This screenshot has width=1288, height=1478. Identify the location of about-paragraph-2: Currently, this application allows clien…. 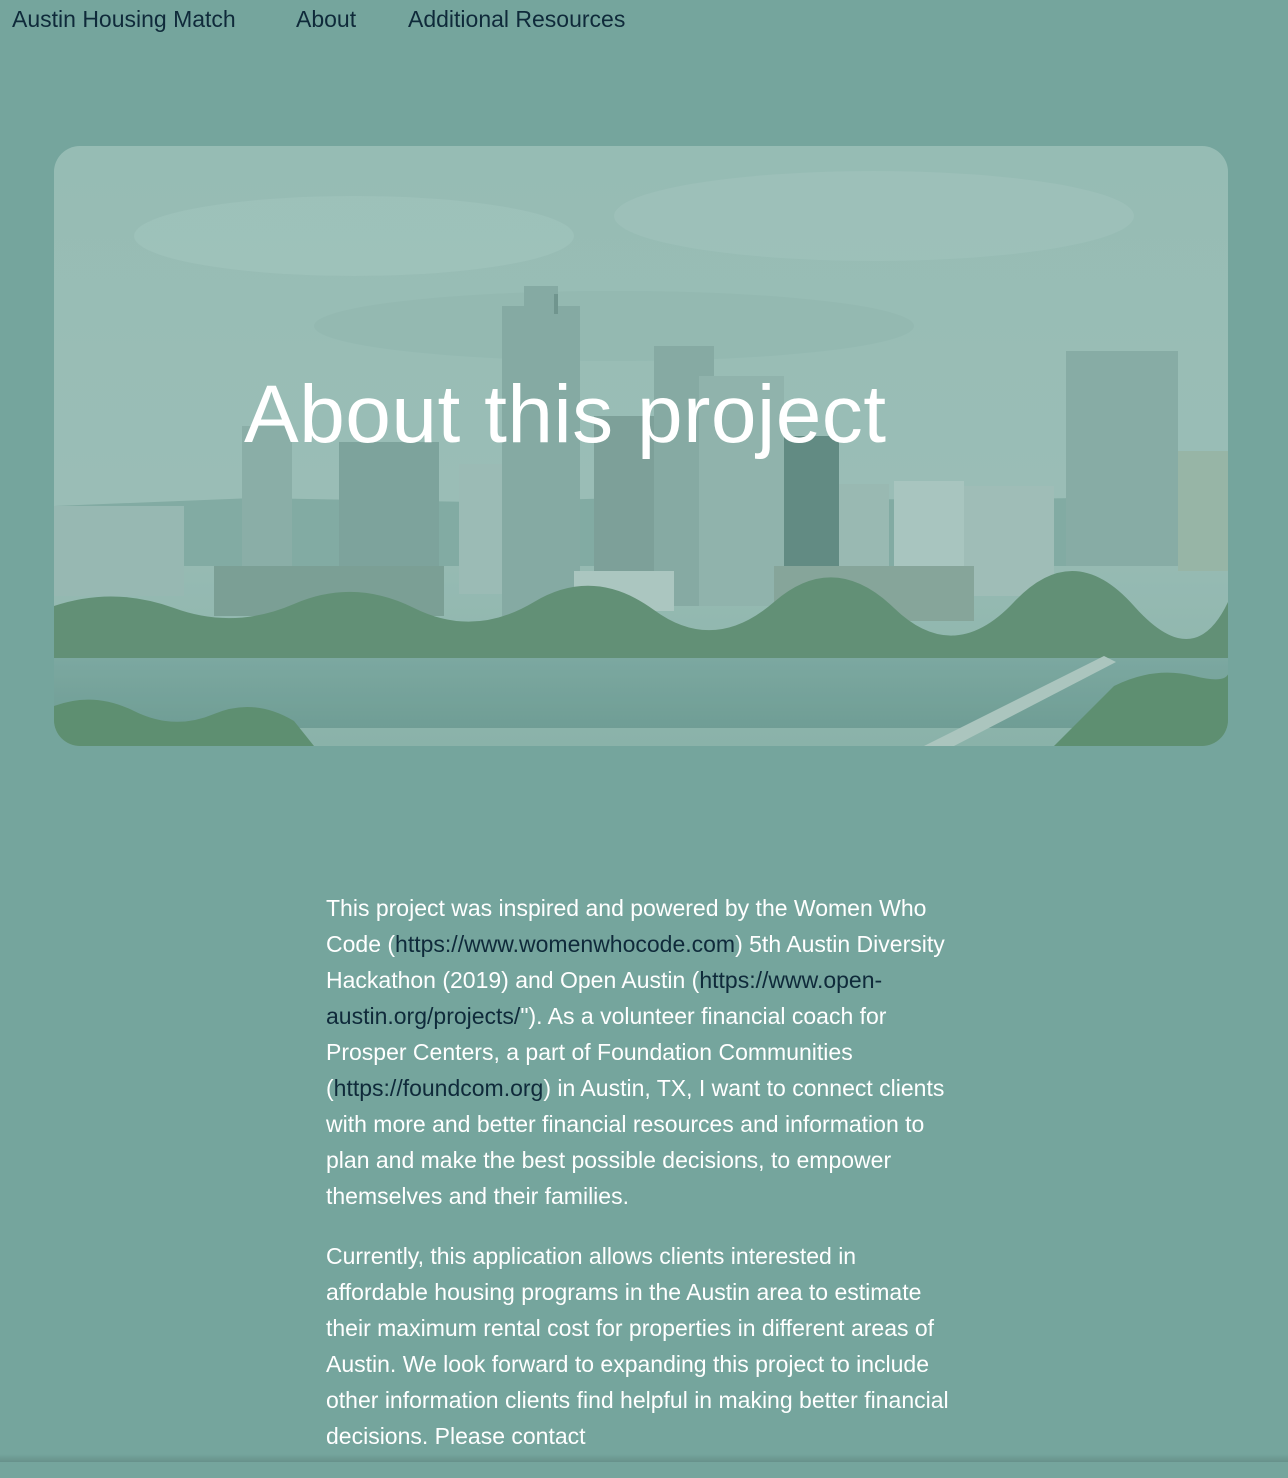
(642, 1346).